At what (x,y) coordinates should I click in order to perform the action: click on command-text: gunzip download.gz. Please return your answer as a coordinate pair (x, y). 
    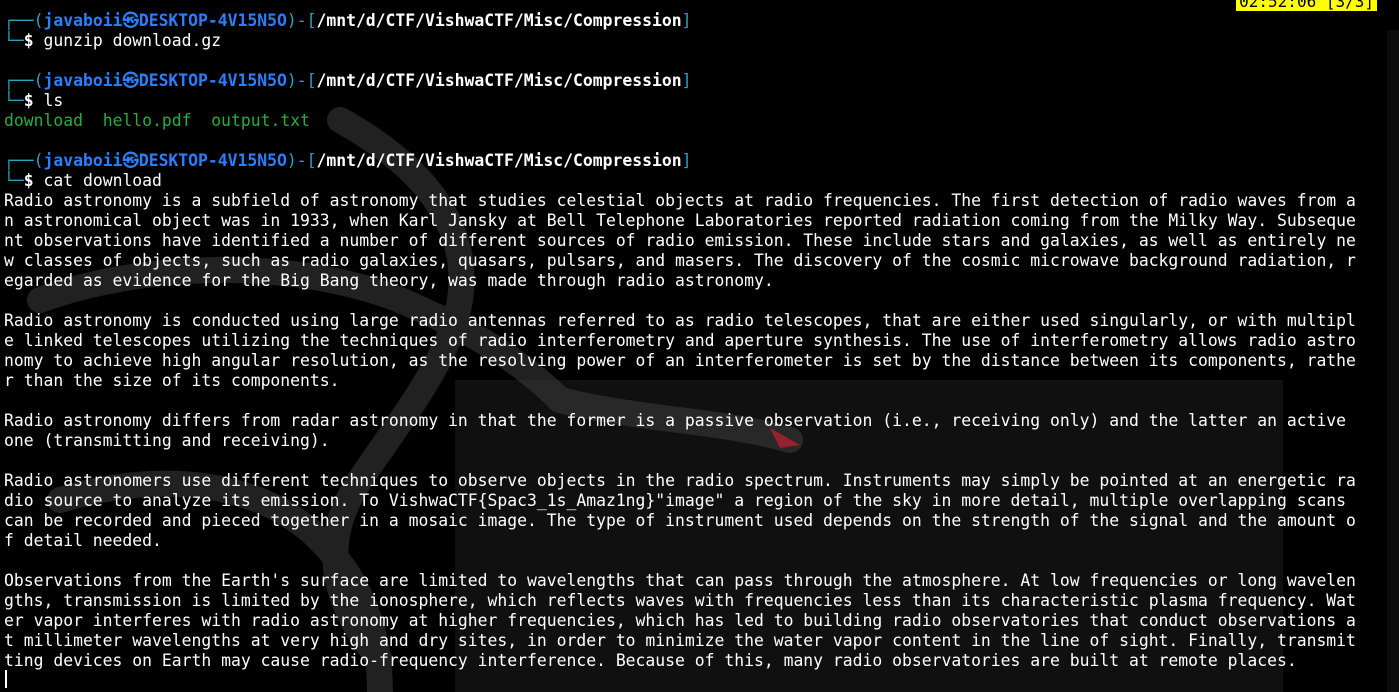
    Looking at the image, I should click on (132, 40).